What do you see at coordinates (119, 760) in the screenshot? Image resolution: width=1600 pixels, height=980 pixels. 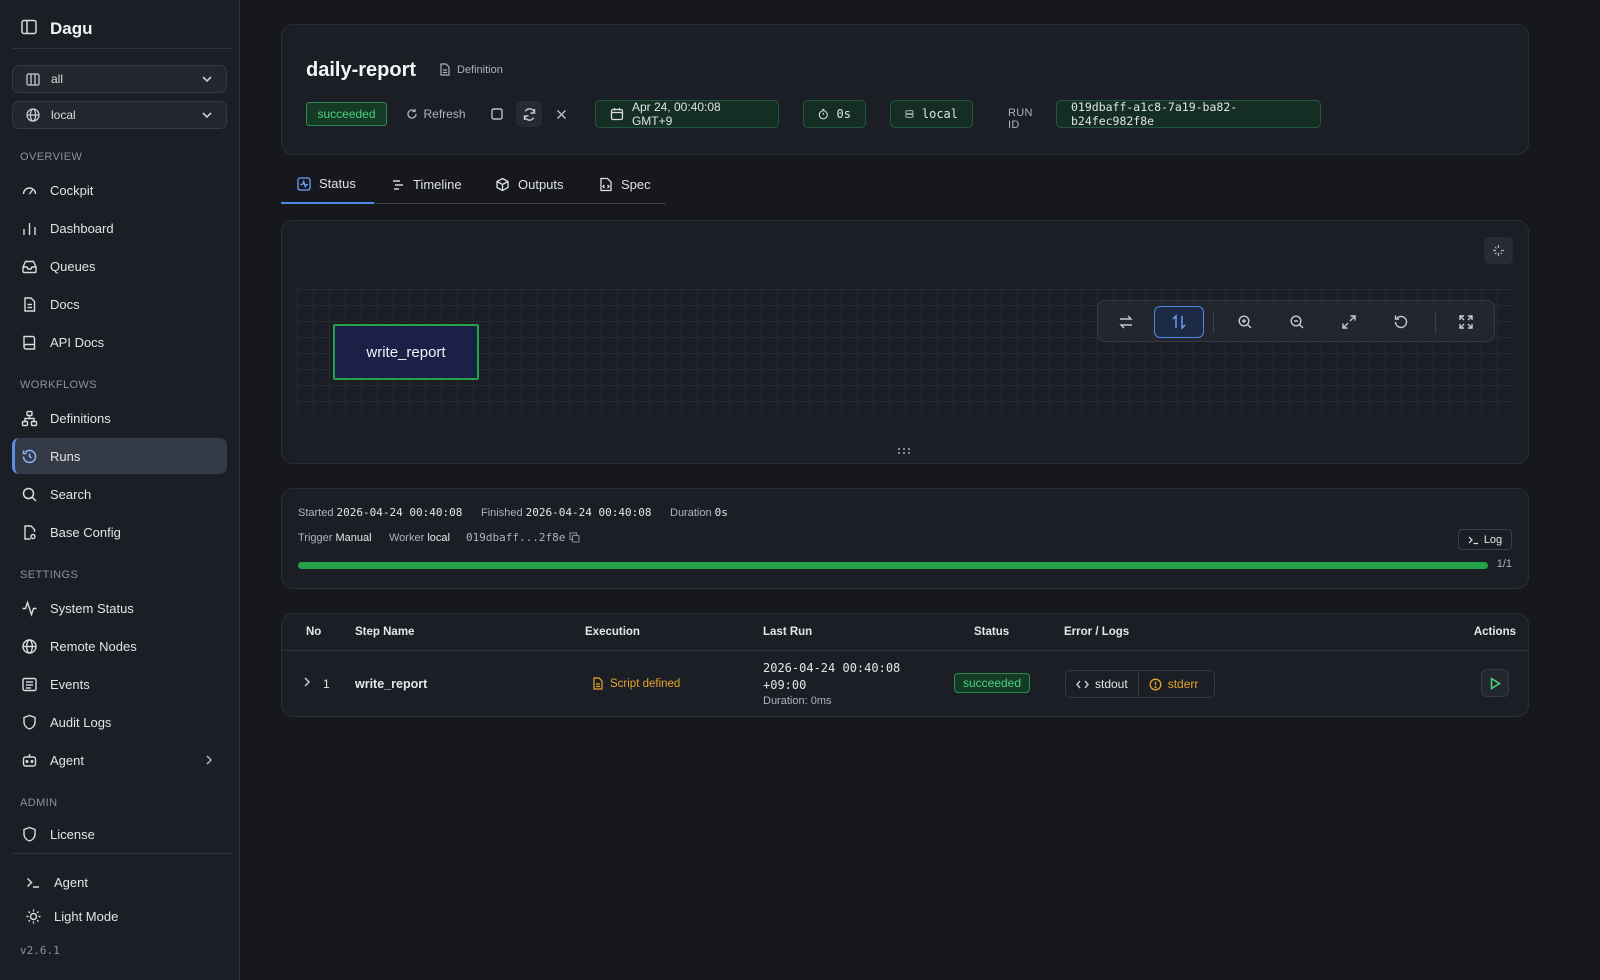 I see `nav-item-agent: Agent` at bounding box center [119, 760].